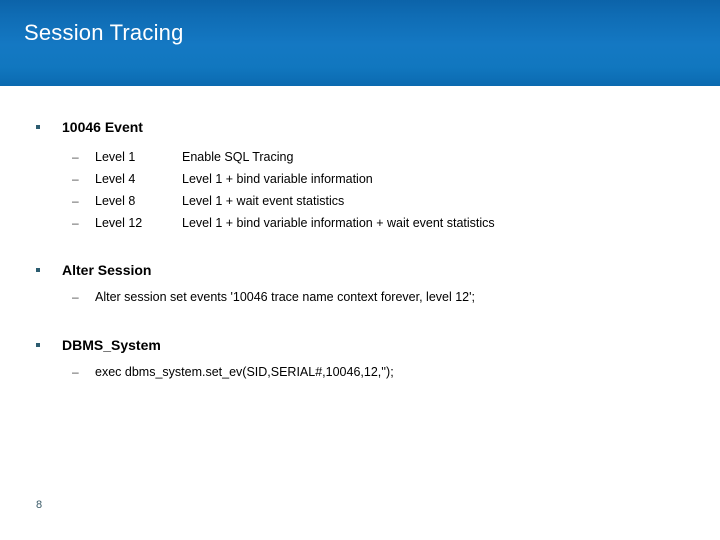  I want to click on page-number: 8, so click(39, 505).